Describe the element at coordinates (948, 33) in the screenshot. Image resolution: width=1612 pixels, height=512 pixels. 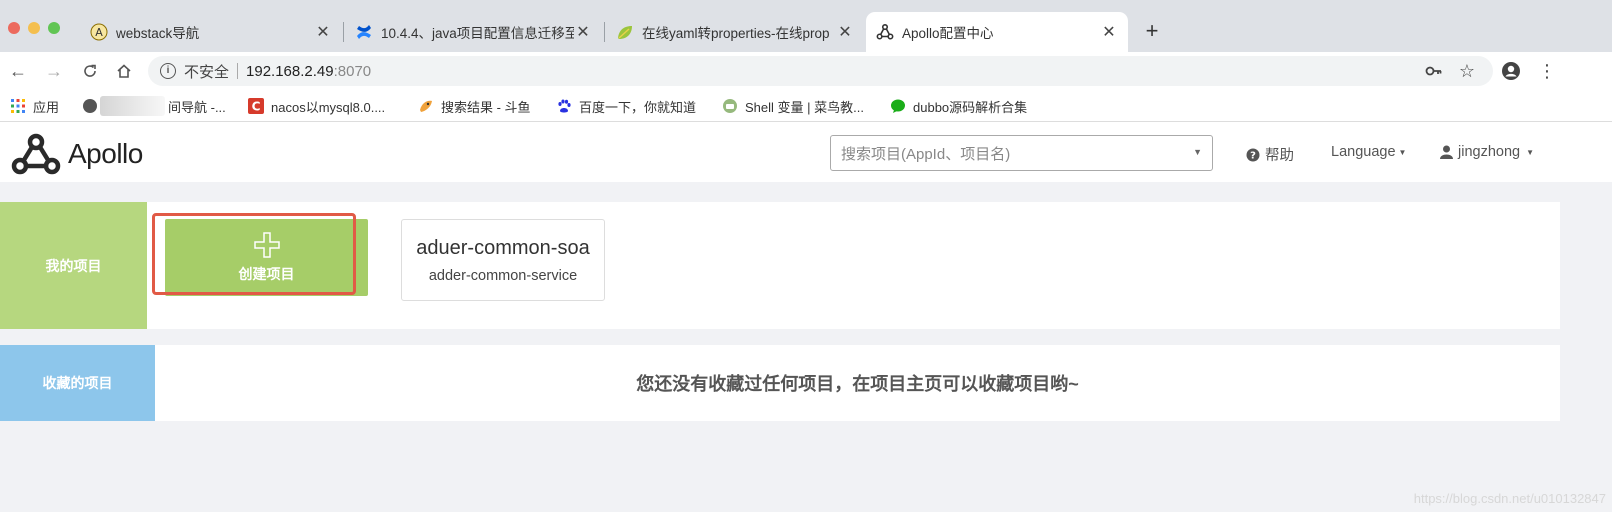
I see `tab-title: Apollo配置中心` at that location.